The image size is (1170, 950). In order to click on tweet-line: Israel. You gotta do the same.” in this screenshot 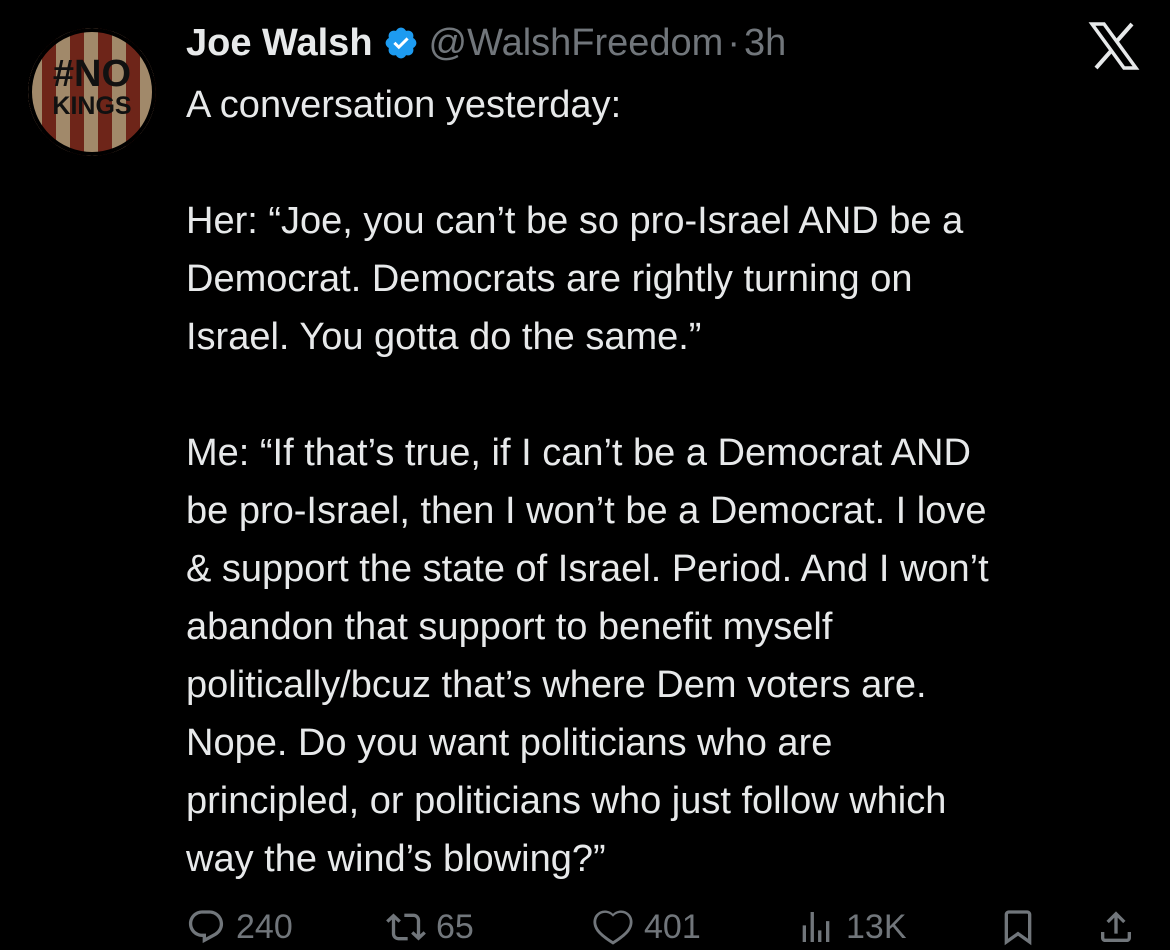, I will do `click(444, 337)`.